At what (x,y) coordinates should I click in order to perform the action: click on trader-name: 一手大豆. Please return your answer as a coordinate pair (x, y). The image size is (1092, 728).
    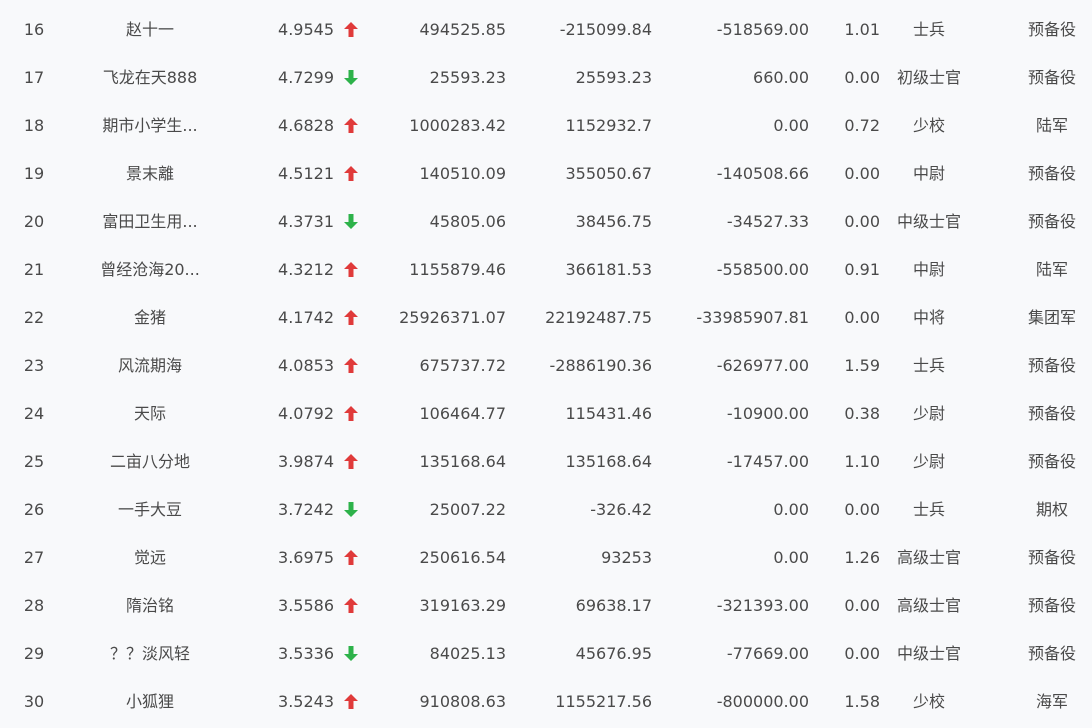
    Looking at the image, I should click on (150, 510).